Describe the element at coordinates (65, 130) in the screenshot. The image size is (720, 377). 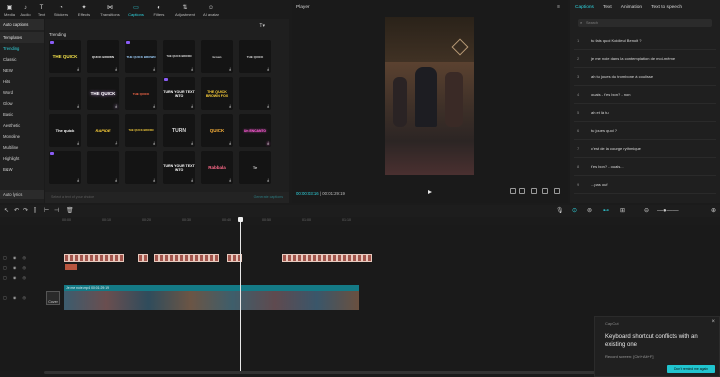
I see `template-tile: The quick ⤓` at that location.